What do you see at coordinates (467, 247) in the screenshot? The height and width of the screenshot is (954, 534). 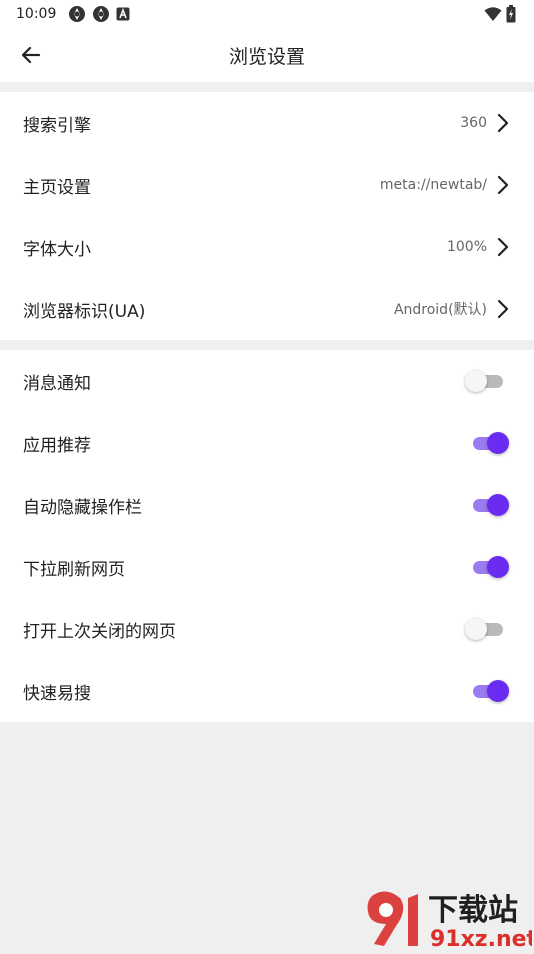 I see `setting-value: 100%` at bounding box center [467, 247].